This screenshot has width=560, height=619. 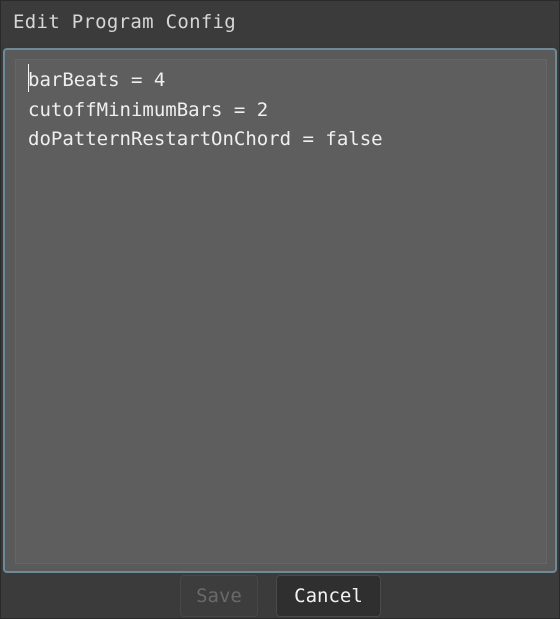 I want to click on save-button: Save, so click(x=219, y=596).